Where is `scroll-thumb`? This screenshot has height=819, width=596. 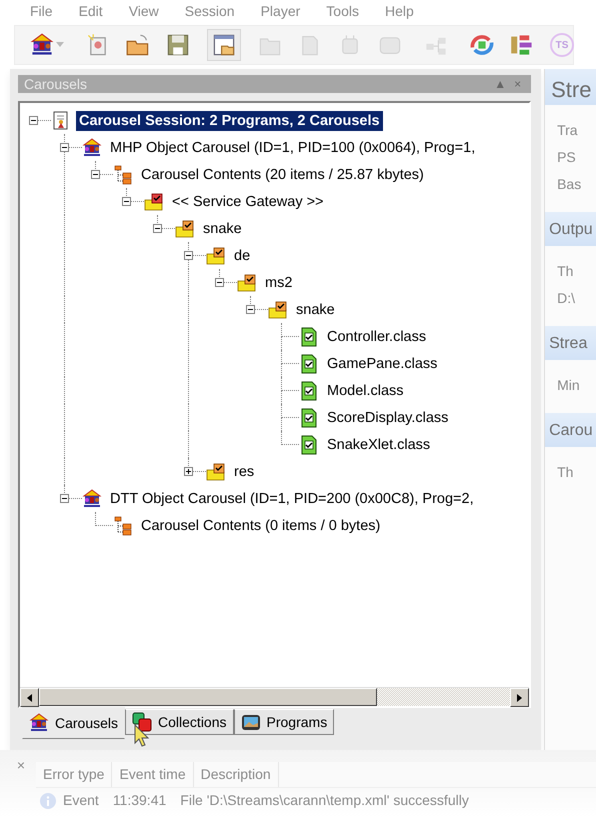 scroll-thumb is located at coordinates (208, 697).